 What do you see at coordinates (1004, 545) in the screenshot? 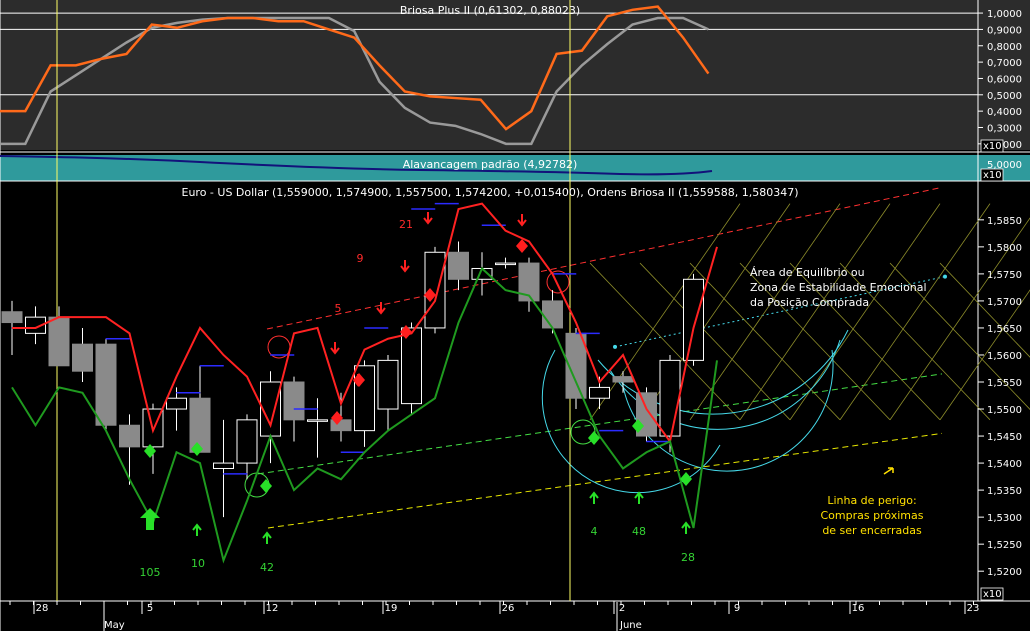
I see `y-tick-label: 1,5250` at bounding box center [1004, 545].